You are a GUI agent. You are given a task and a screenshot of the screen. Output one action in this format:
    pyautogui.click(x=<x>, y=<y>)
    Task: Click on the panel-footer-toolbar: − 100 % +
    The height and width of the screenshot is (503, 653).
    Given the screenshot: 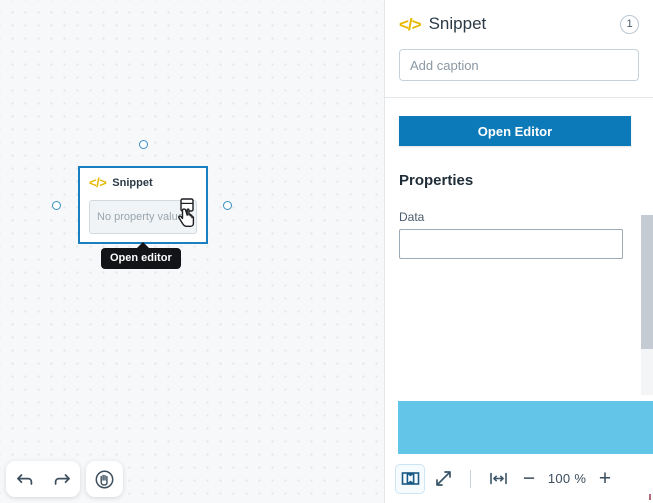 What is the action you would take?
    pyautogui.click(x=519, y=478)
    